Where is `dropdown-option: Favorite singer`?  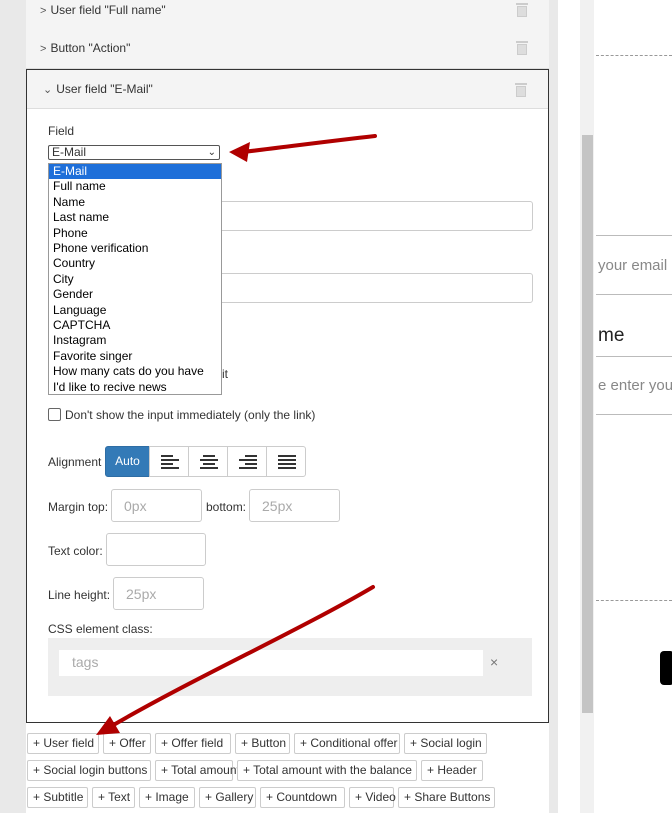 dropdown-option: Favorite singer is located at coordinates (135, 356).